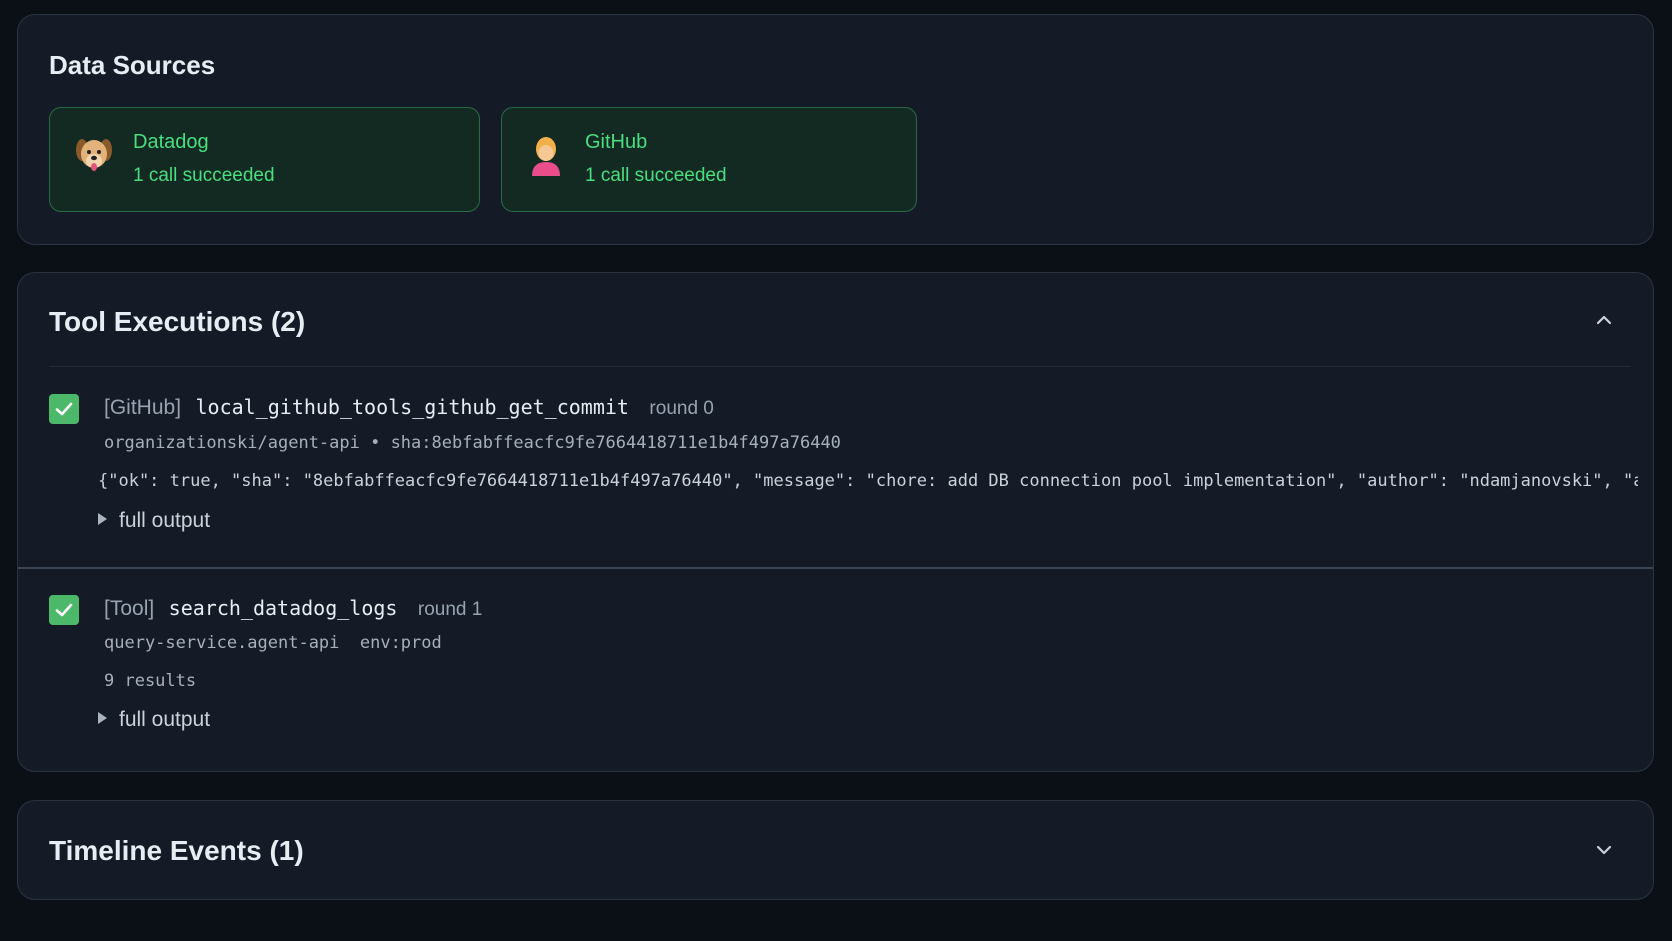 Image resolution: width=1672 pixels, height=941 pixels. What do you see at coordinates (1604, 850) in the screenshot?
I see `chevron-down-icon` at bounding box center [1604, 850].